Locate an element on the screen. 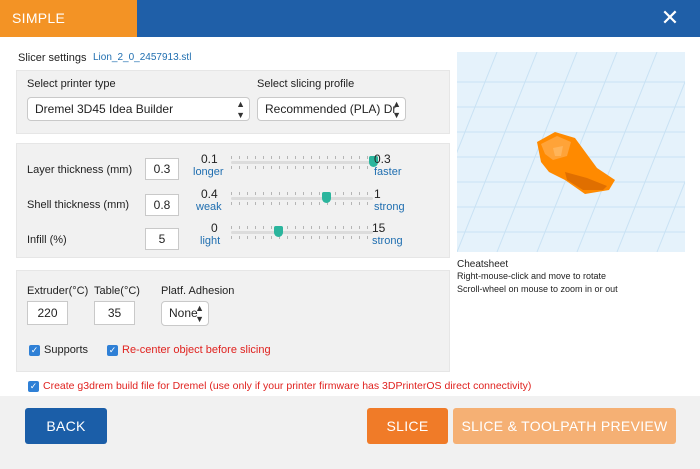 This screenshot has height=469, width=700. layer-thickness-label: Layer thickness (mm) is located at coordinates (80, 170).